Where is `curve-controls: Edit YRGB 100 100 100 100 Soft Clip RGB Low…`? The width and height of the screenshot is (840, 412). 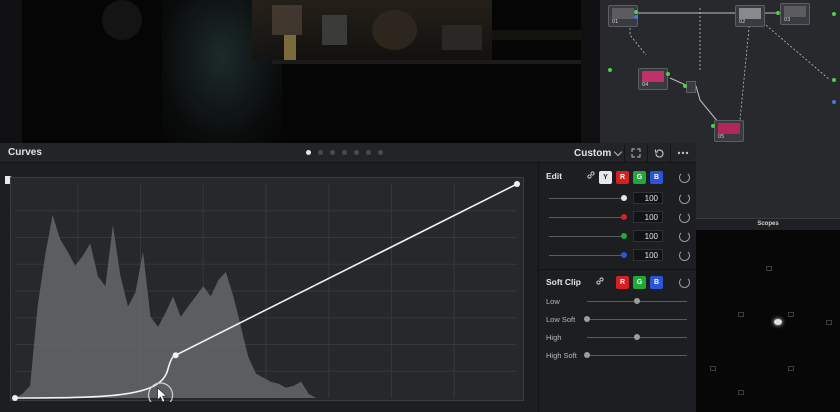
curve-controls: Edit YRGB 100 100 100 100 Soft Clip RGB Low… is located at coordinates (617, 287).